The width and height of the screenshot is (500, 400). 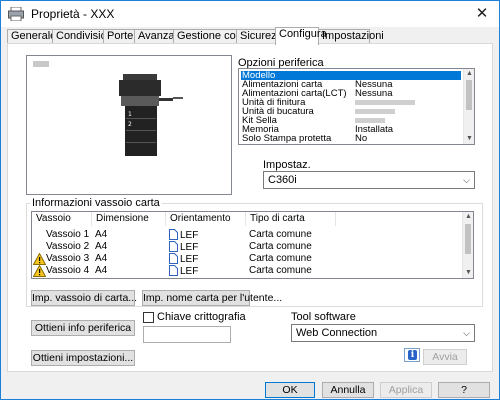 I want to click on tab-generale: Generale, so click(x=31, y=36).